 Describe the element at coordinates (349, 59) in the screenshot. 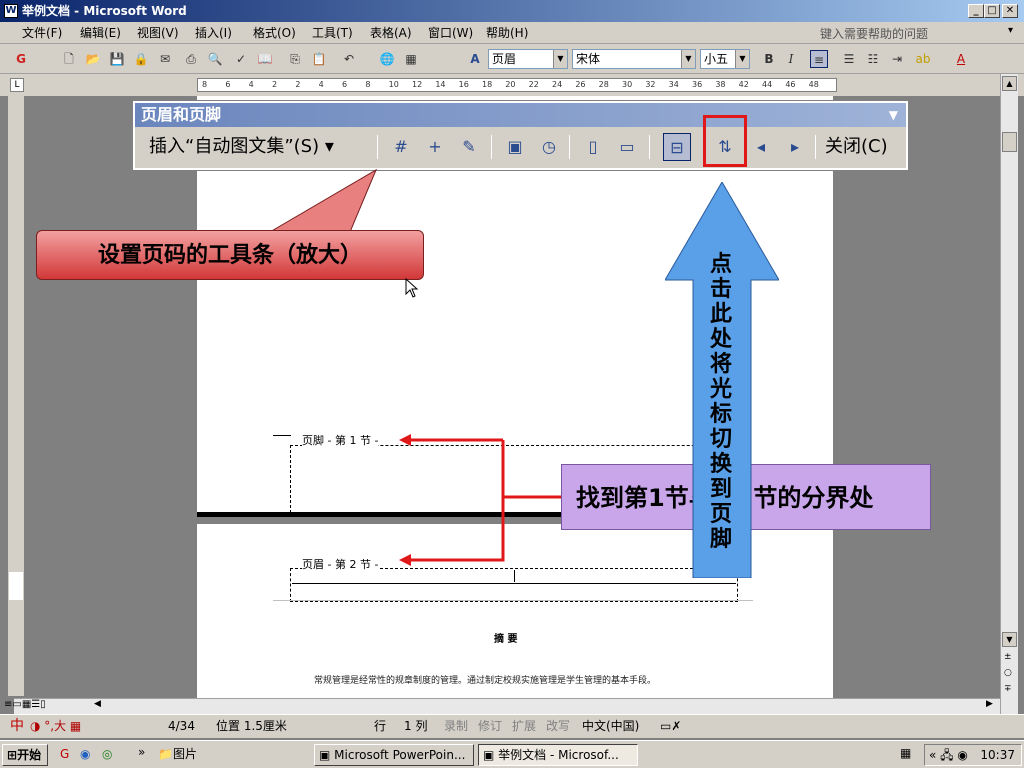

I see `undo-icon: ↶` at that location.